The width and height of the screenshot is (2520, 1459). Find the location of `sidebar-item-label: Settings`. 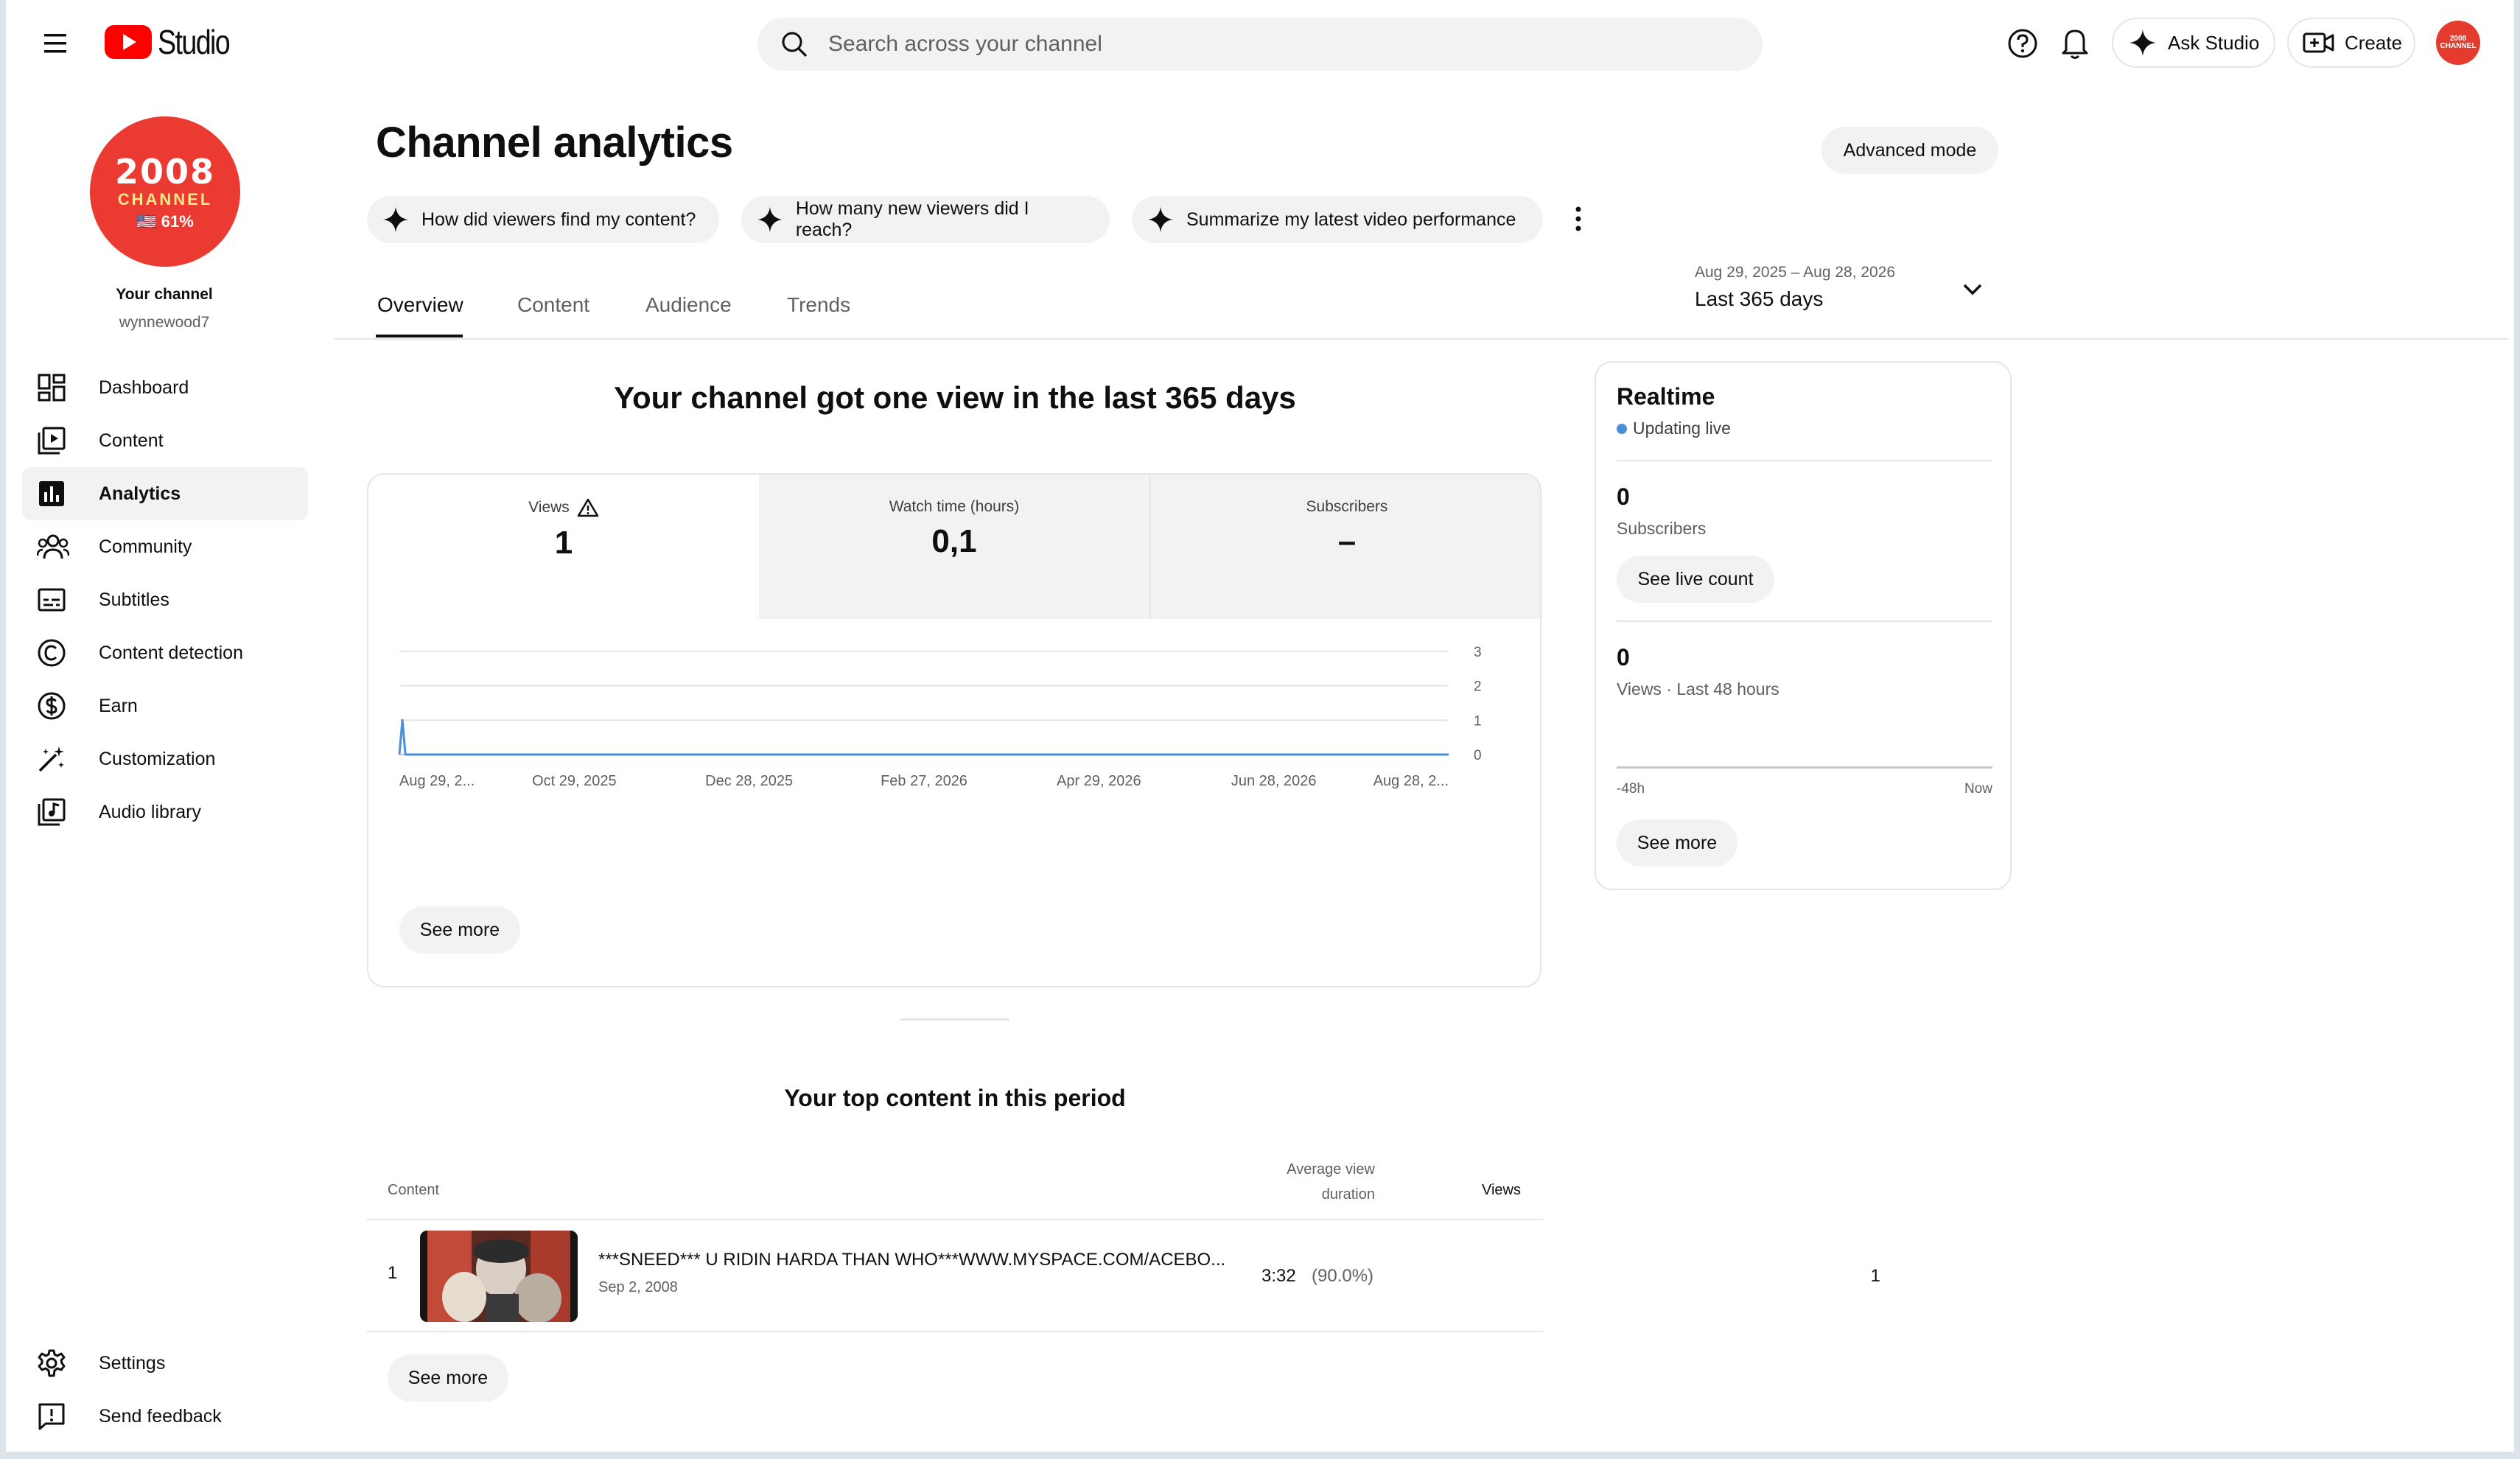

sidebar-item-label: Settings is located at coordinates (132, 1363).